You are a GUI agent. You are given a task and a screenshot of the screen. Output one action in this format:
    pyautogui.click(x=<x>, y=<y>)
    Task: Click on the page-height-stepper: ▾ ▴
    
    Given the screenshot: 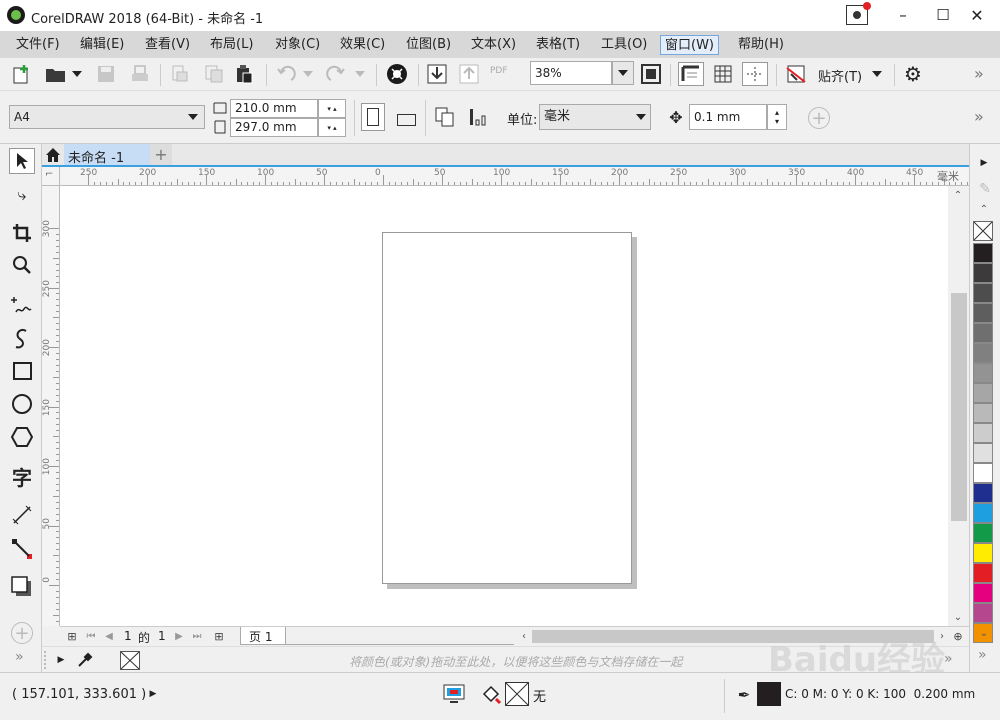 What is the action you would take?
    pyautogui.click(x=332, y=127)
    